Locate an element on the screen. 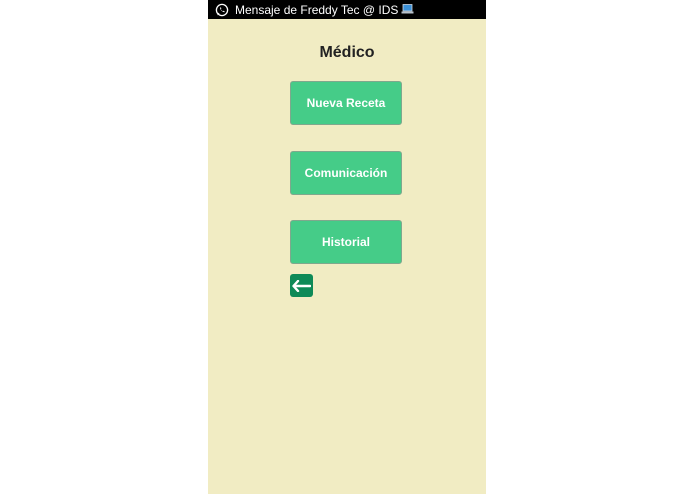 The image size is (695, 494). back-button is located at coordinates (301, 285).